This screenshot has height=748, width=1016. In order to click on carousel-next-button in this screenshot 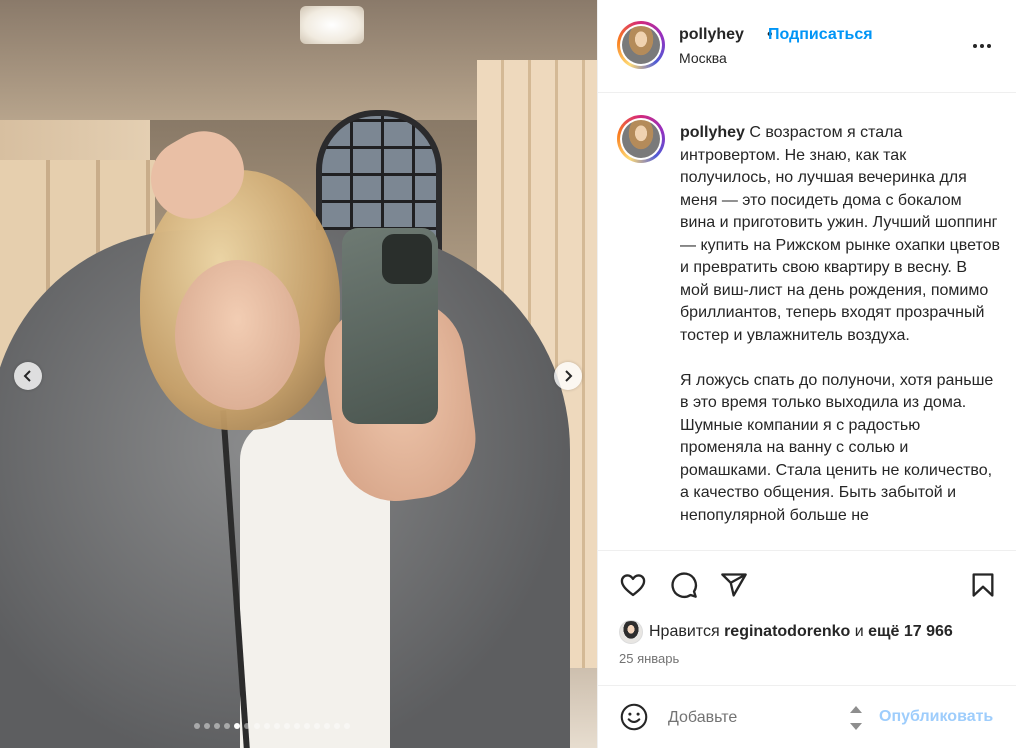, I will do `click(568, 376)`.